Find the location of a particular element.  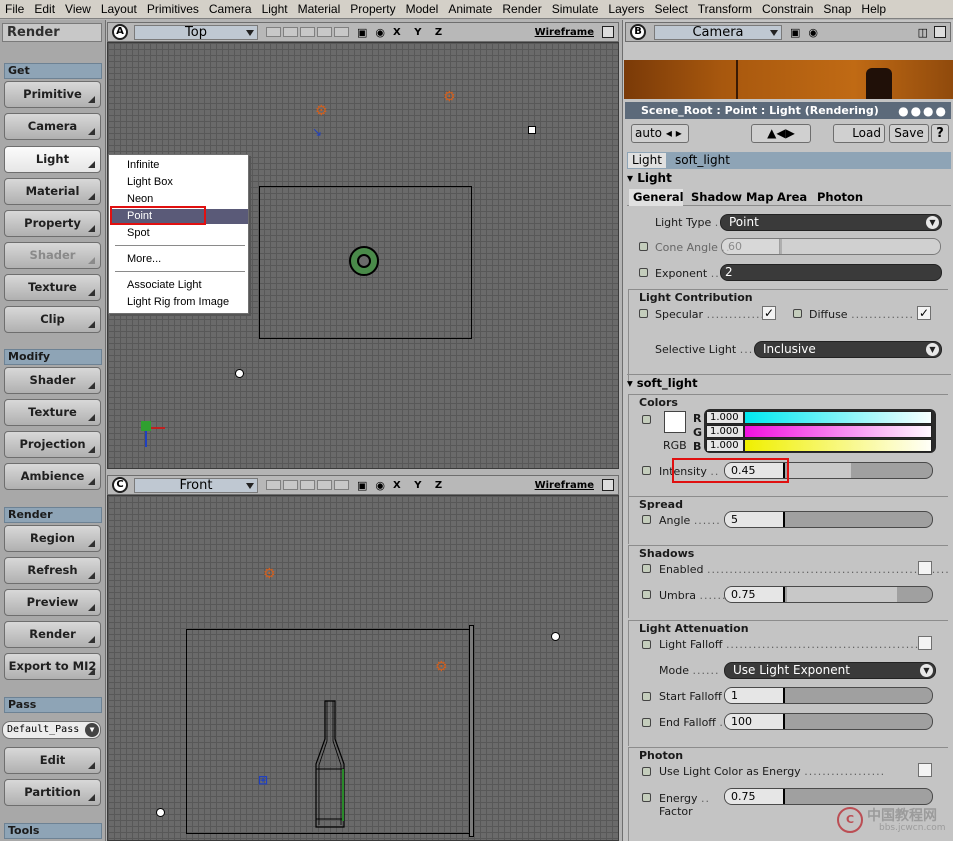

selective-light-select: Inclusive ▼ is located at coordinates (848, 349).